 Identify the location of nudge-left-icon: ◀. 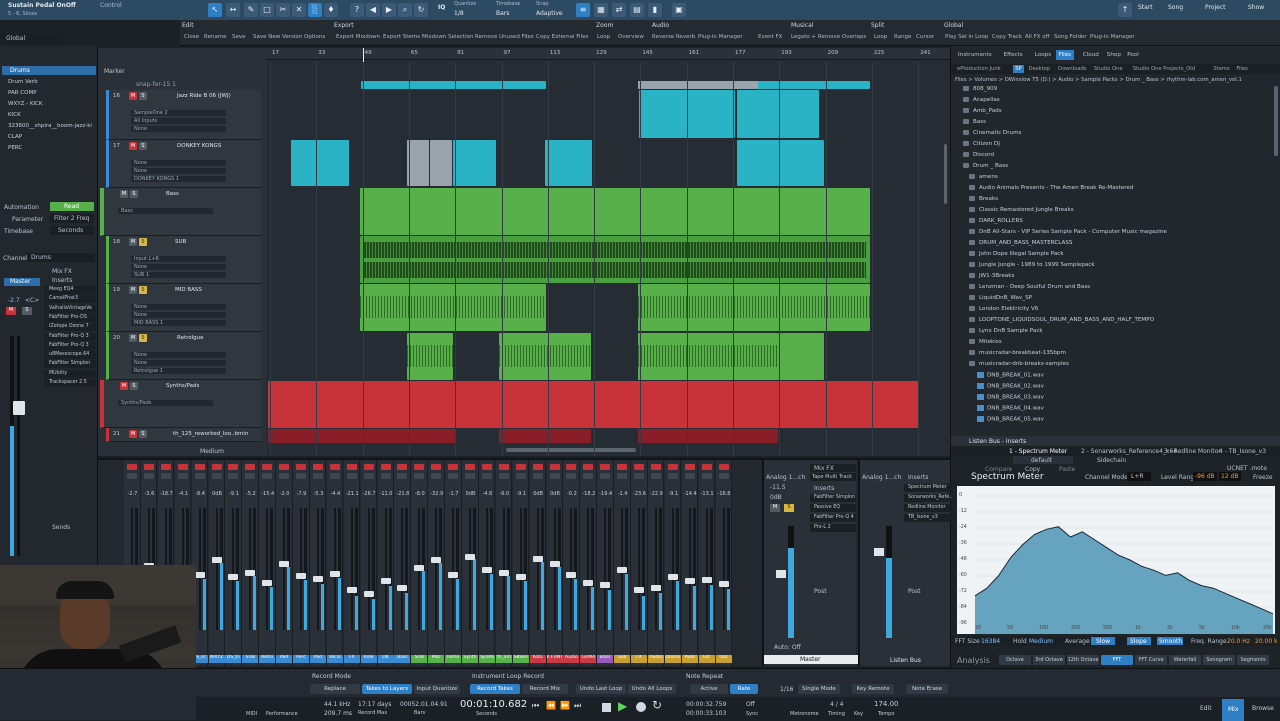
(373, 10).